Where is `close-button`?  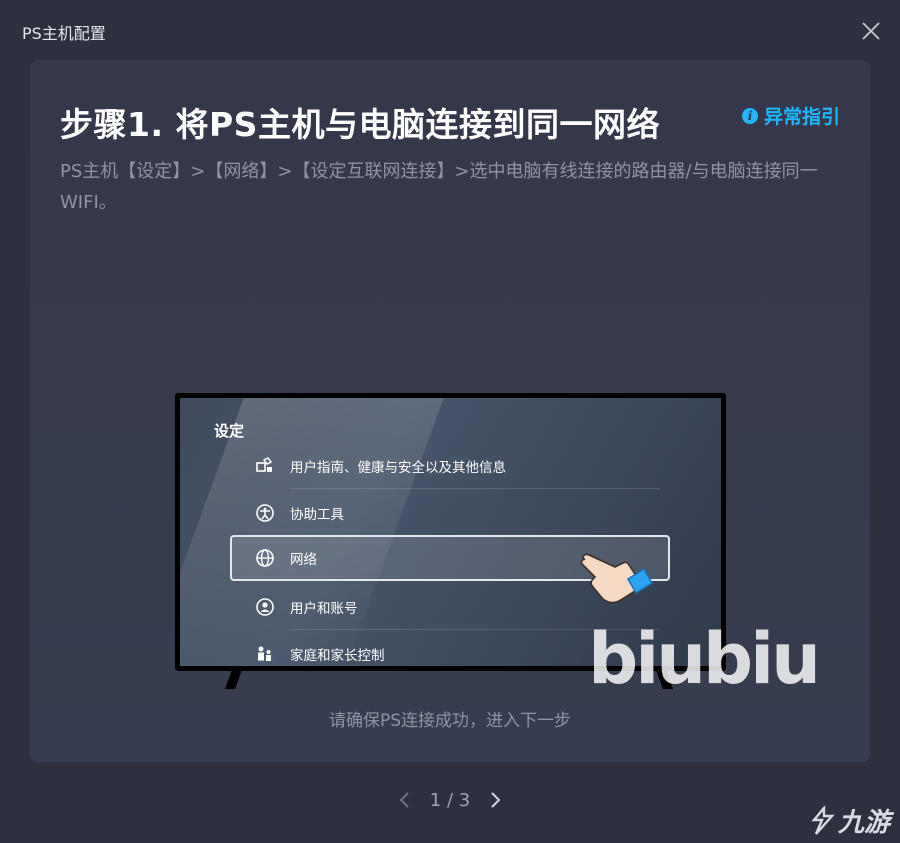
close-button is located at coordinates (871, 31).